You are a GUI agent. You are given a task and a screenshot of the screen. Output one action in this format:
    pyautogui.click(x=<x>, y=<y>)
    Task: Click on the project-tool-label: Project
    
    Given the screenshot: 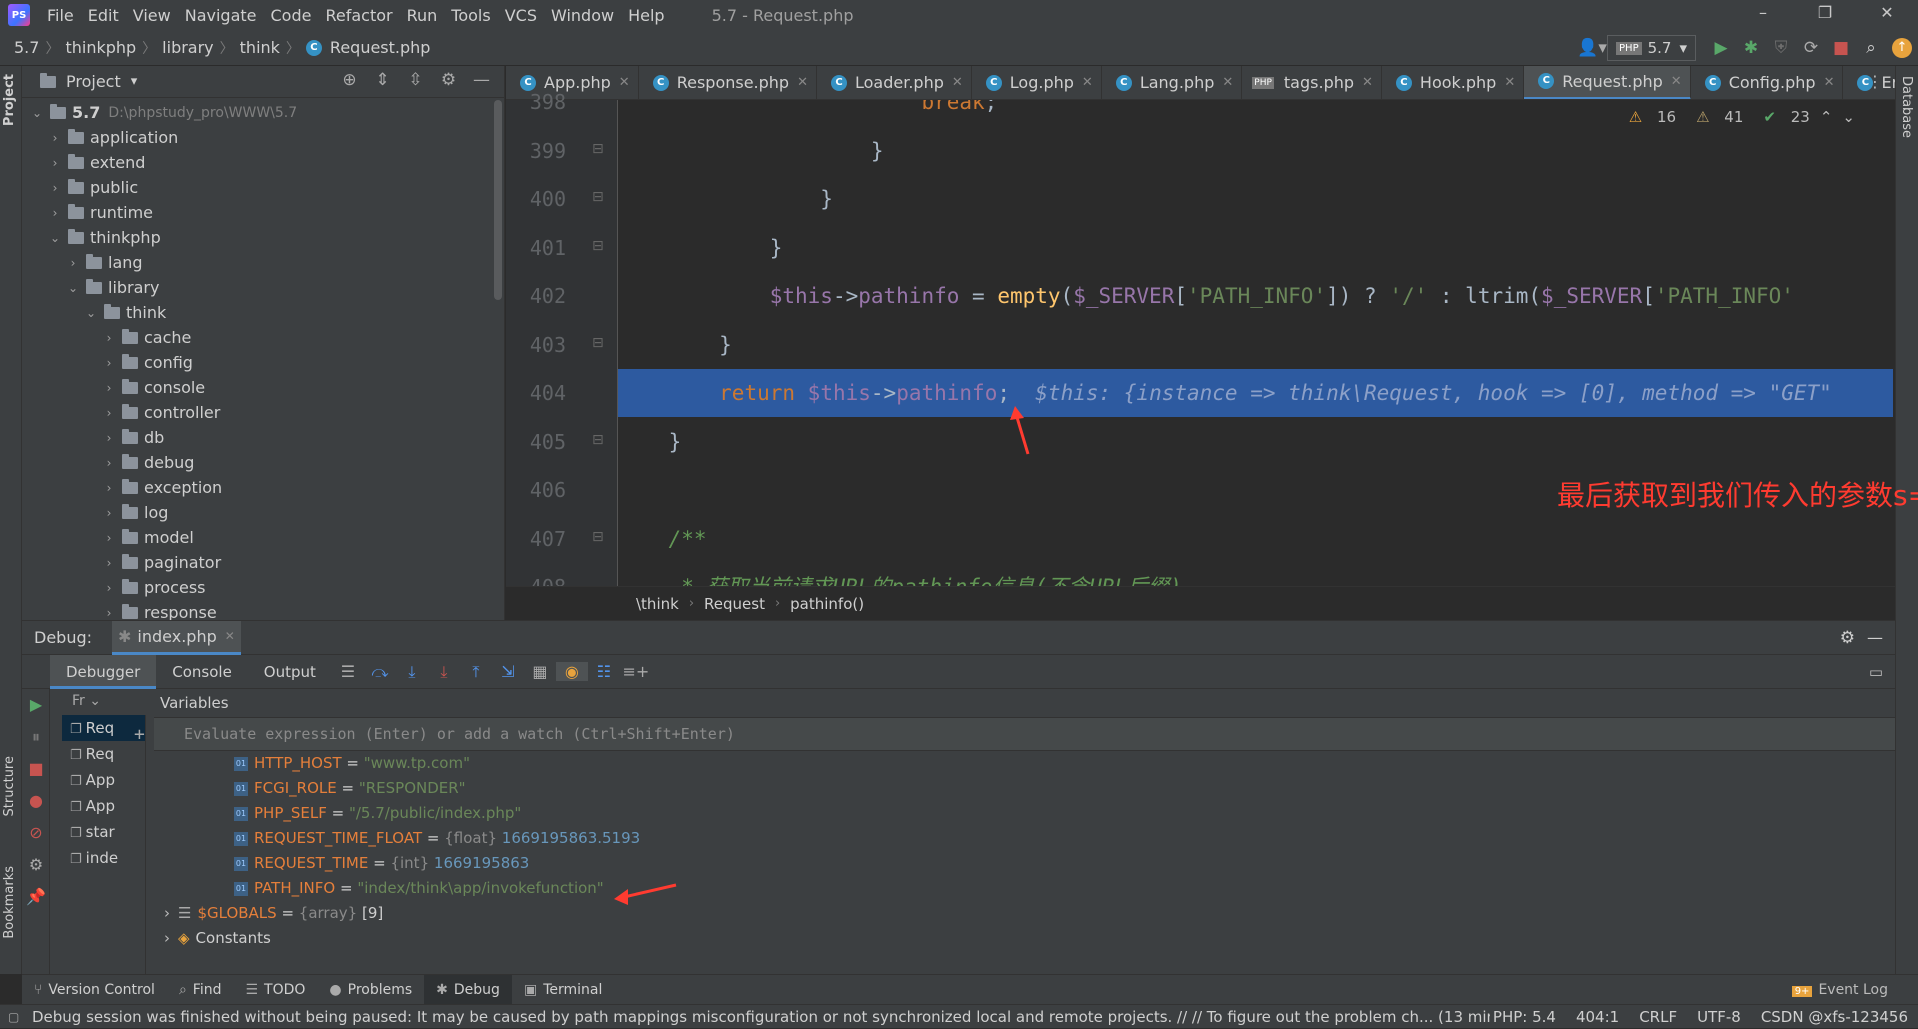 What is the action you would take?
    pyautogui.click(x=9, y=100)
    